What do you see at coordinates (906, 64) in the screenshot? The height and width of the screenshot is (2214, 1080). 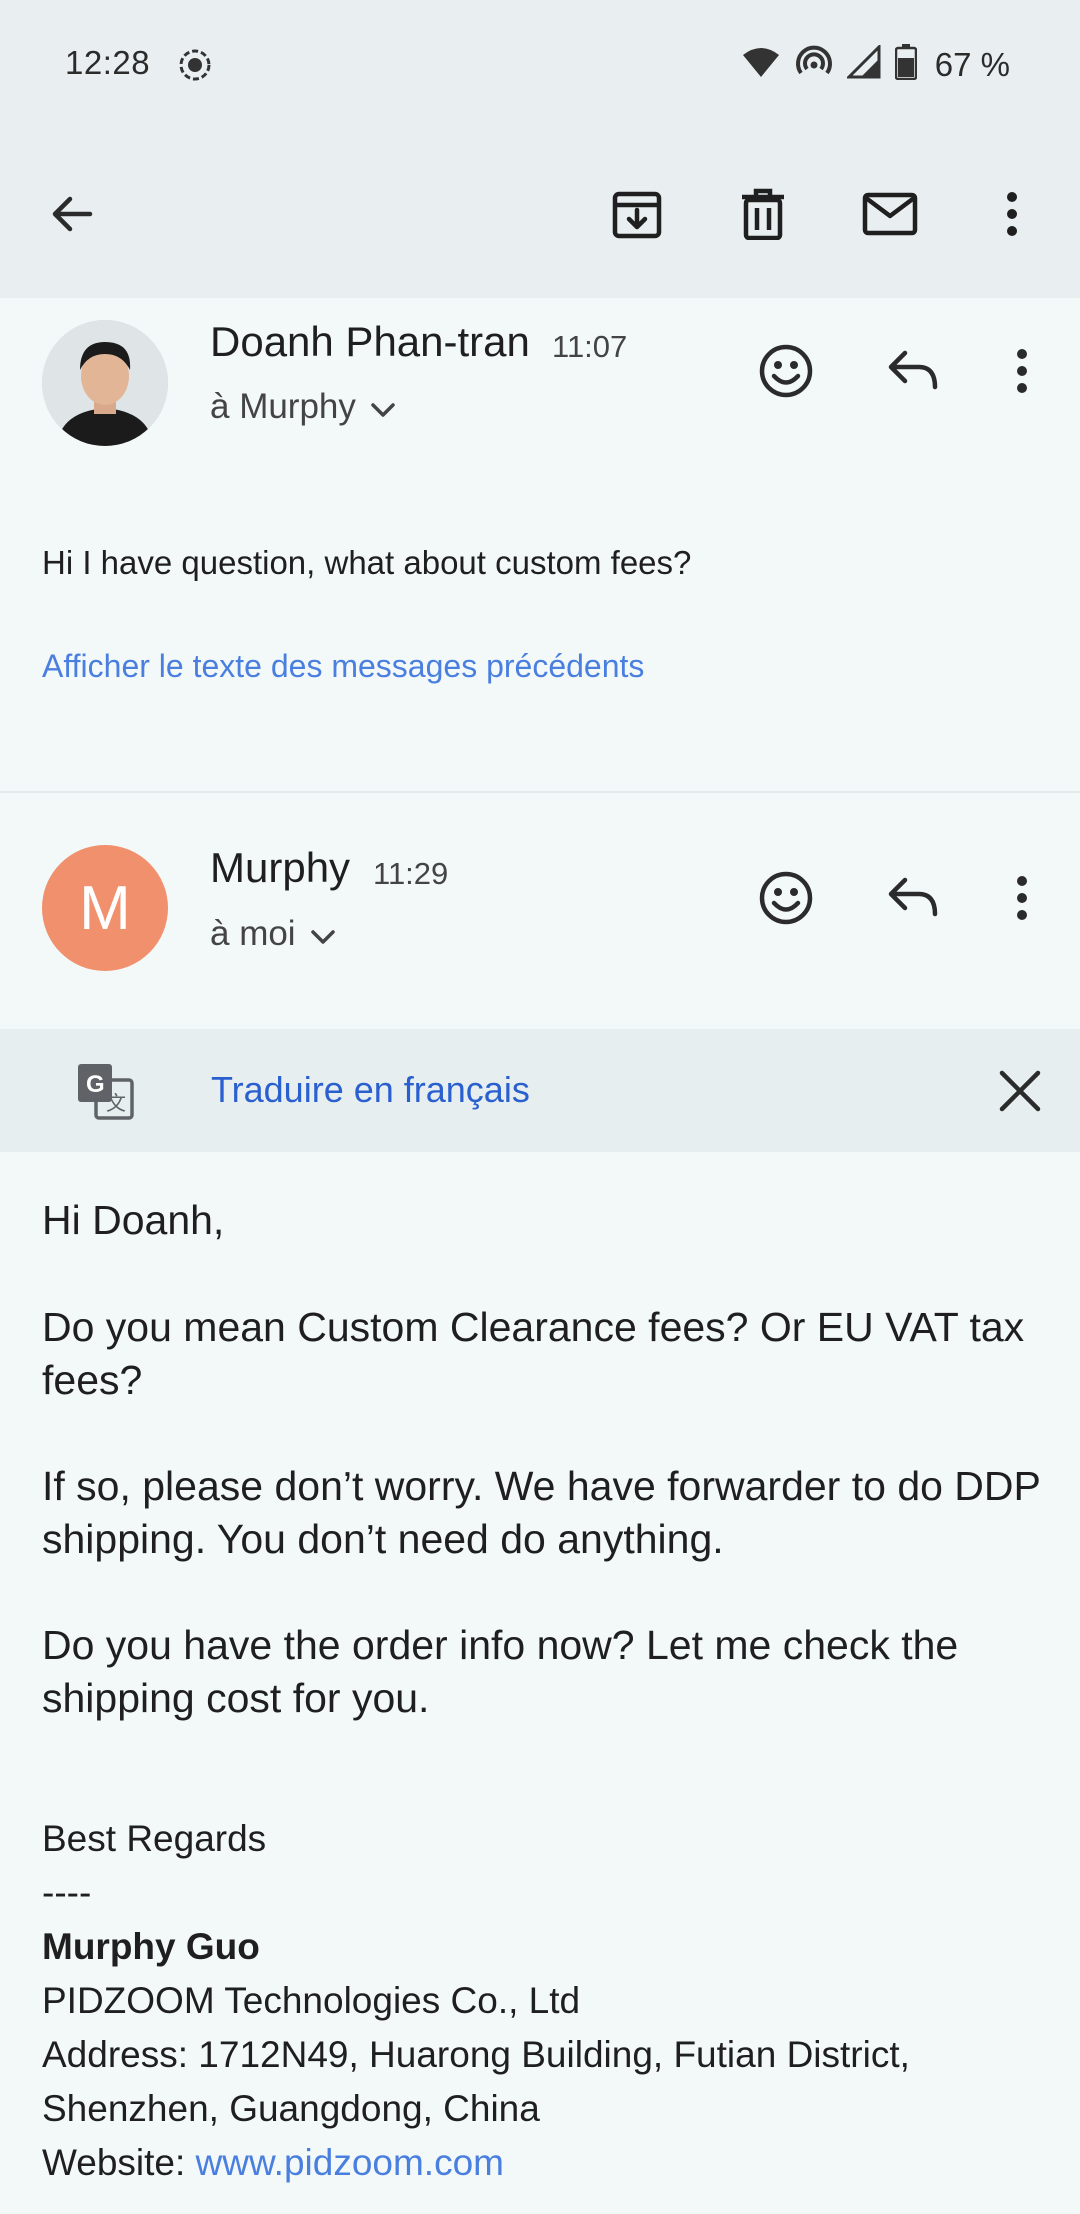 I see `battery-icon` at bounding box center [906, 64].